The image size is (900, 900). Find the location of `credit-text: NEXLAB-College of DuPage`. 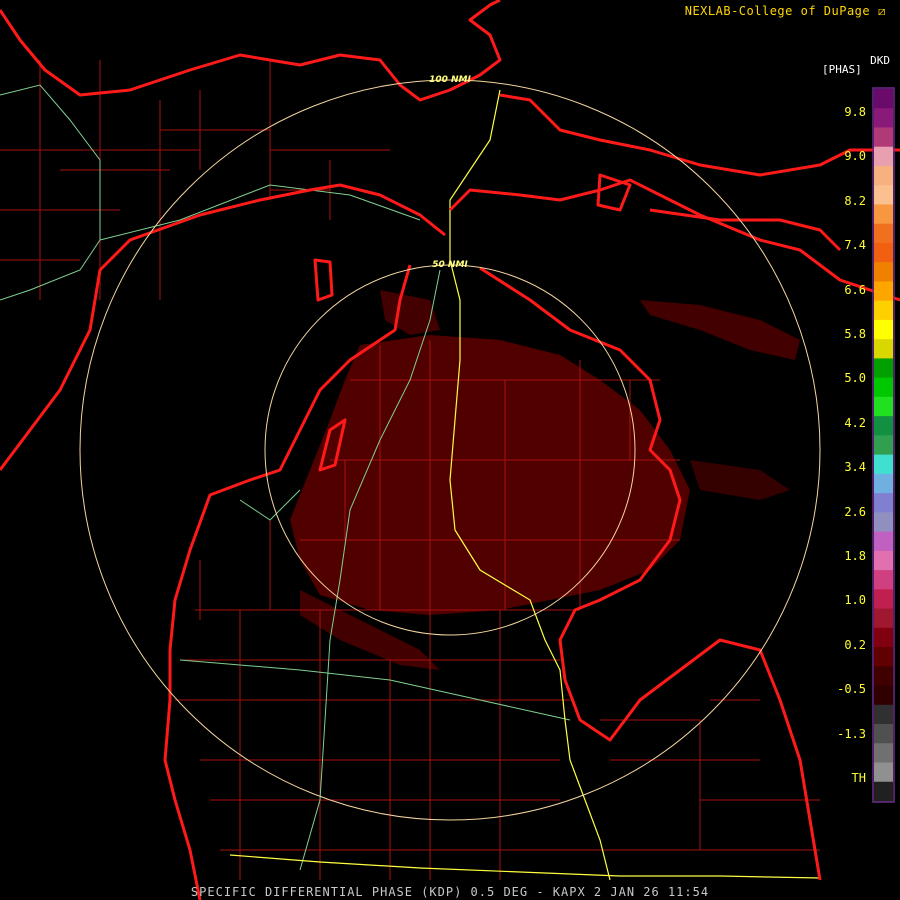

credit-text: NEXLAB-College of DuPage is located at coordinates (777, 11).